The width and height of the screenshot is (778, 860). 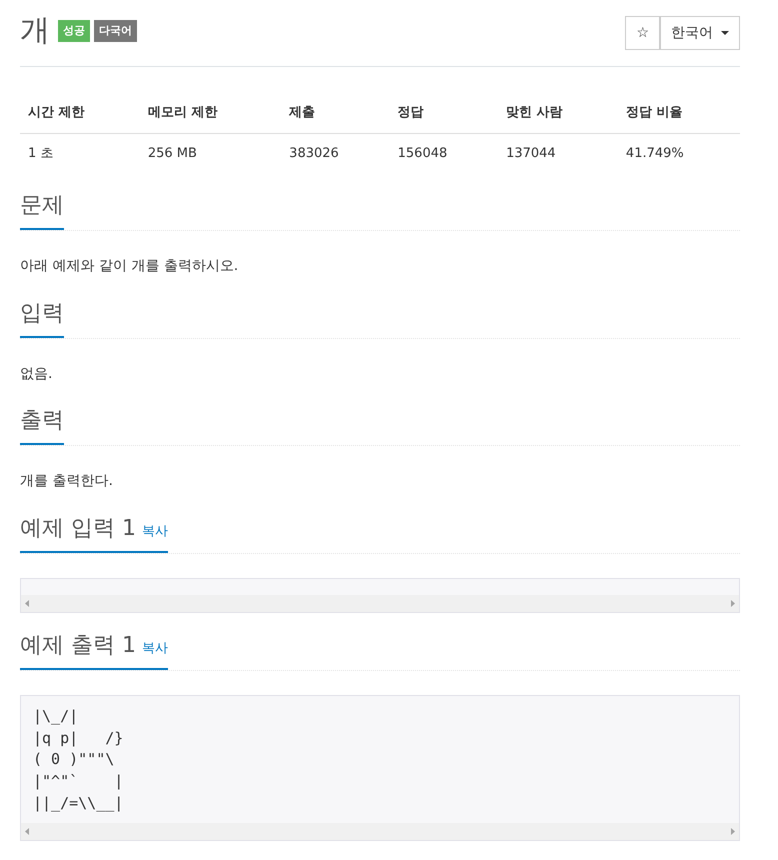 What do you see at coordinates (42, 205) in the screenshot?
I see `section-title: 문제` at bounding box center [42, 205].